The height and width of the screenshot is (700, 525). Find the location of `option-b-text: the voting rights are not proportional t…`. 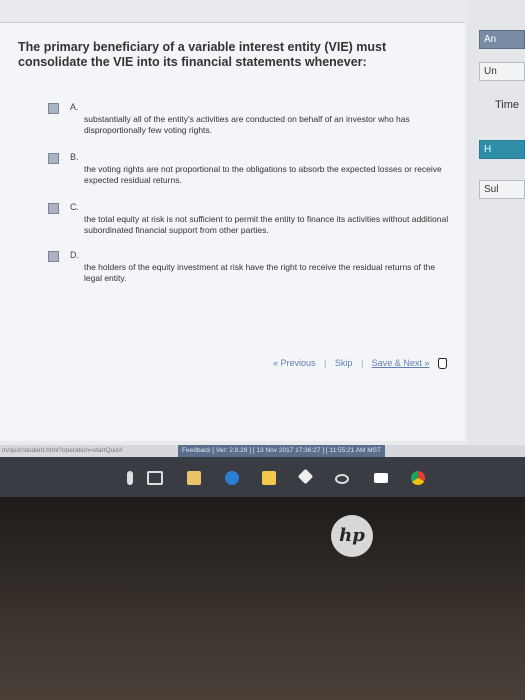

option-b-text: the voting rights are not proportional t… is located at coordinates (263, 174).